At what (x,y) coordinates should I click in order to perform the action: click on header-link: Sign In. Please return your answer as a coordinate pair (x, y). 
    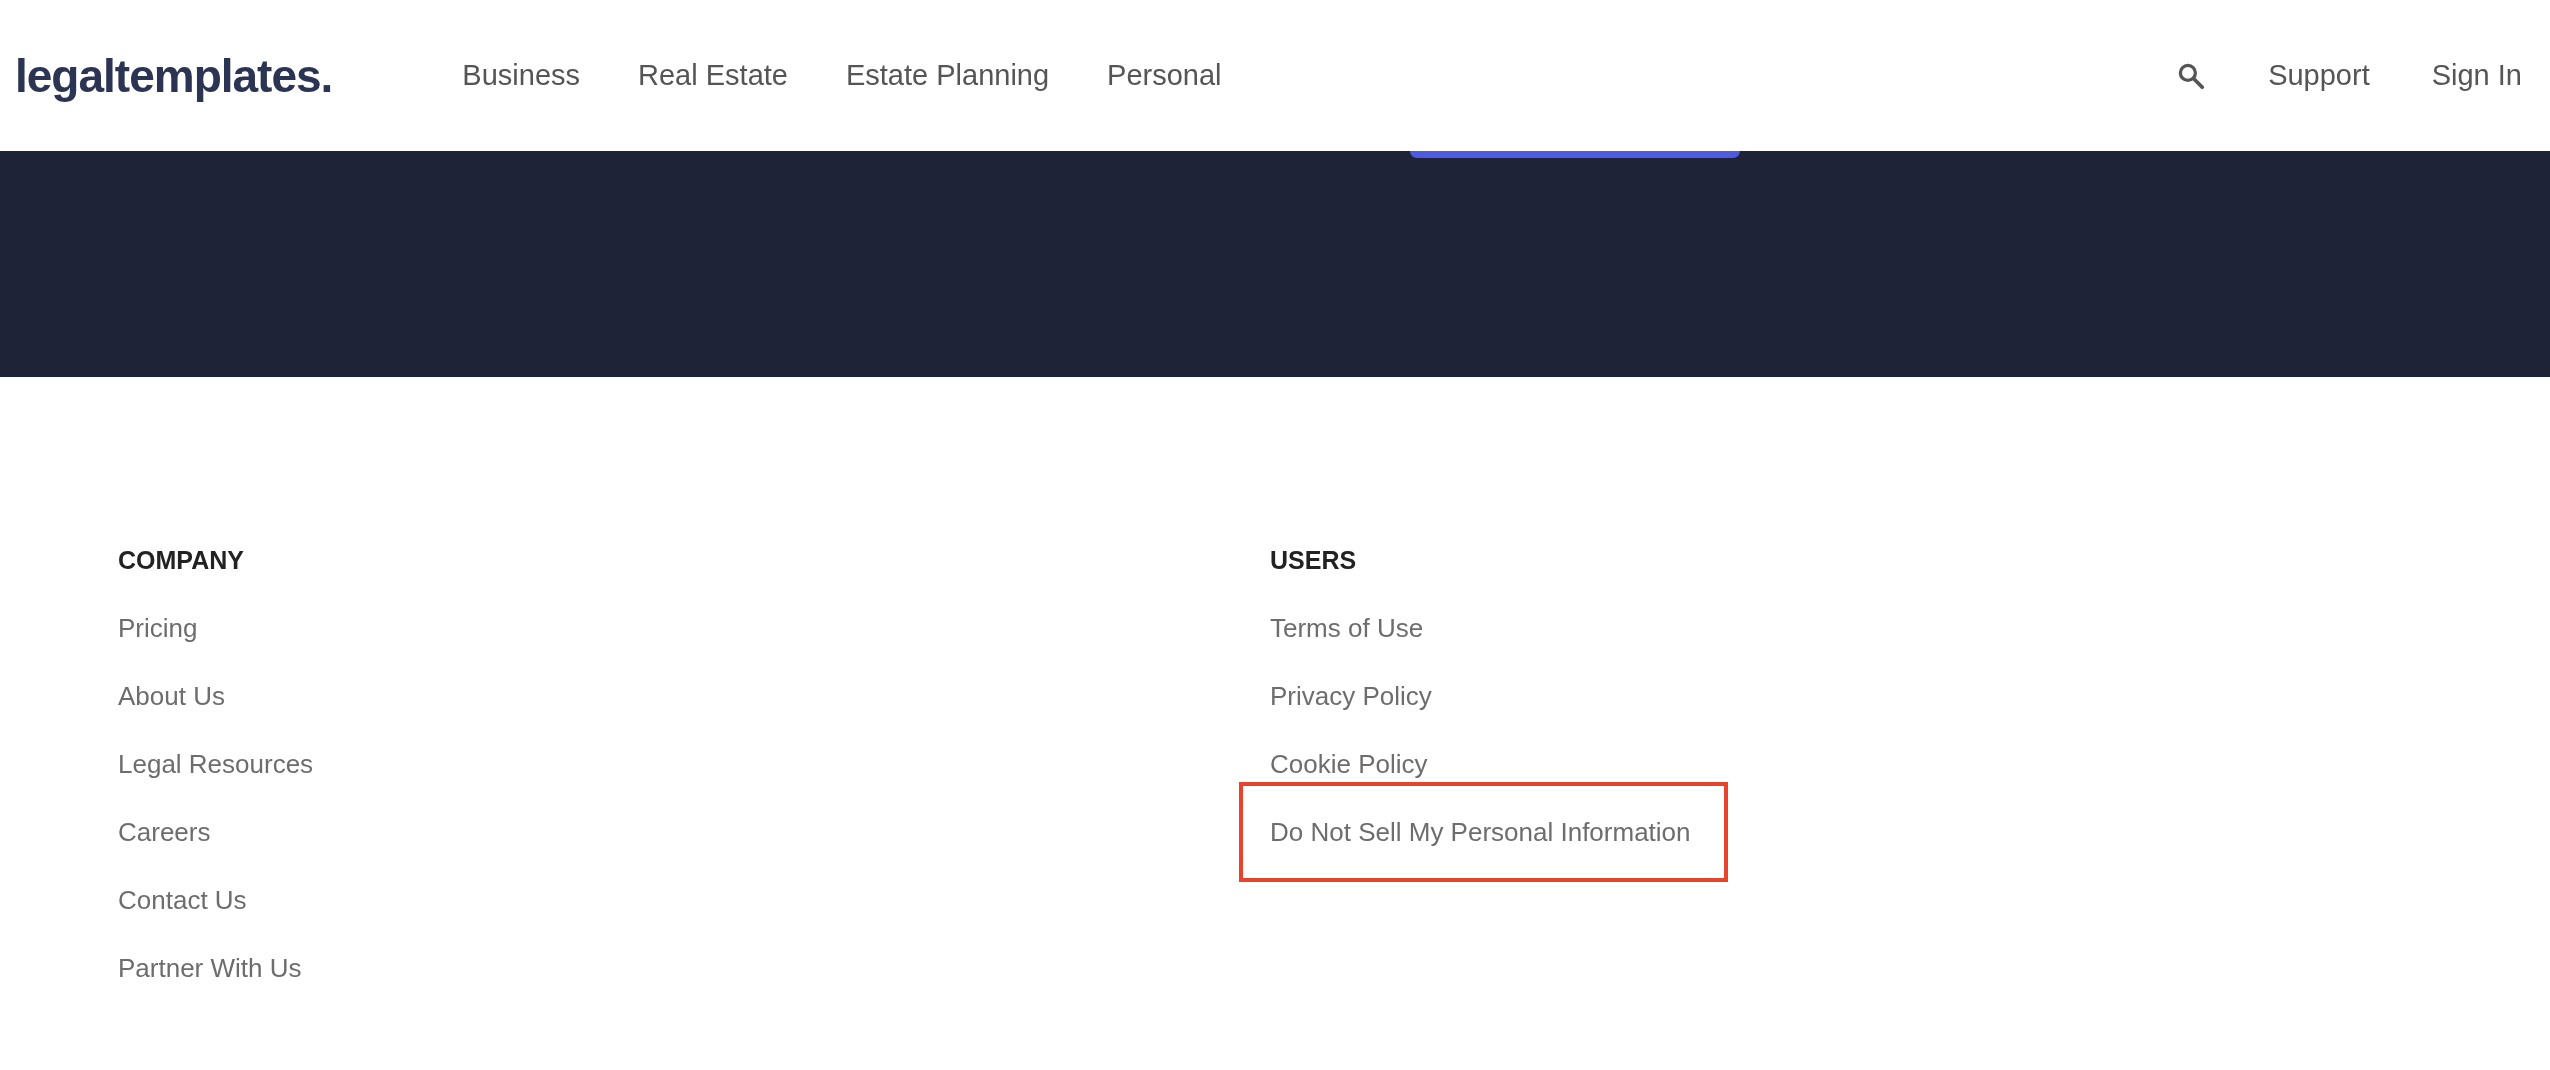
    Looking at the image, I should click on (2476, 75).